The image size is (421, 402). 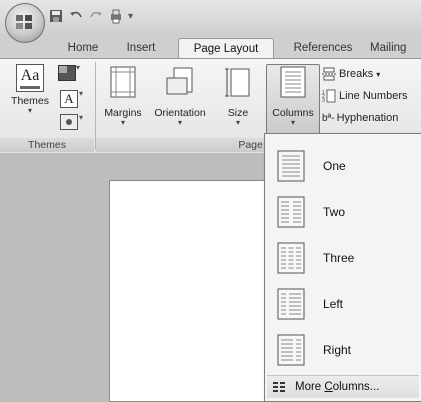 I want to click on columns-option-three: Three, so click(x=344, y=258).